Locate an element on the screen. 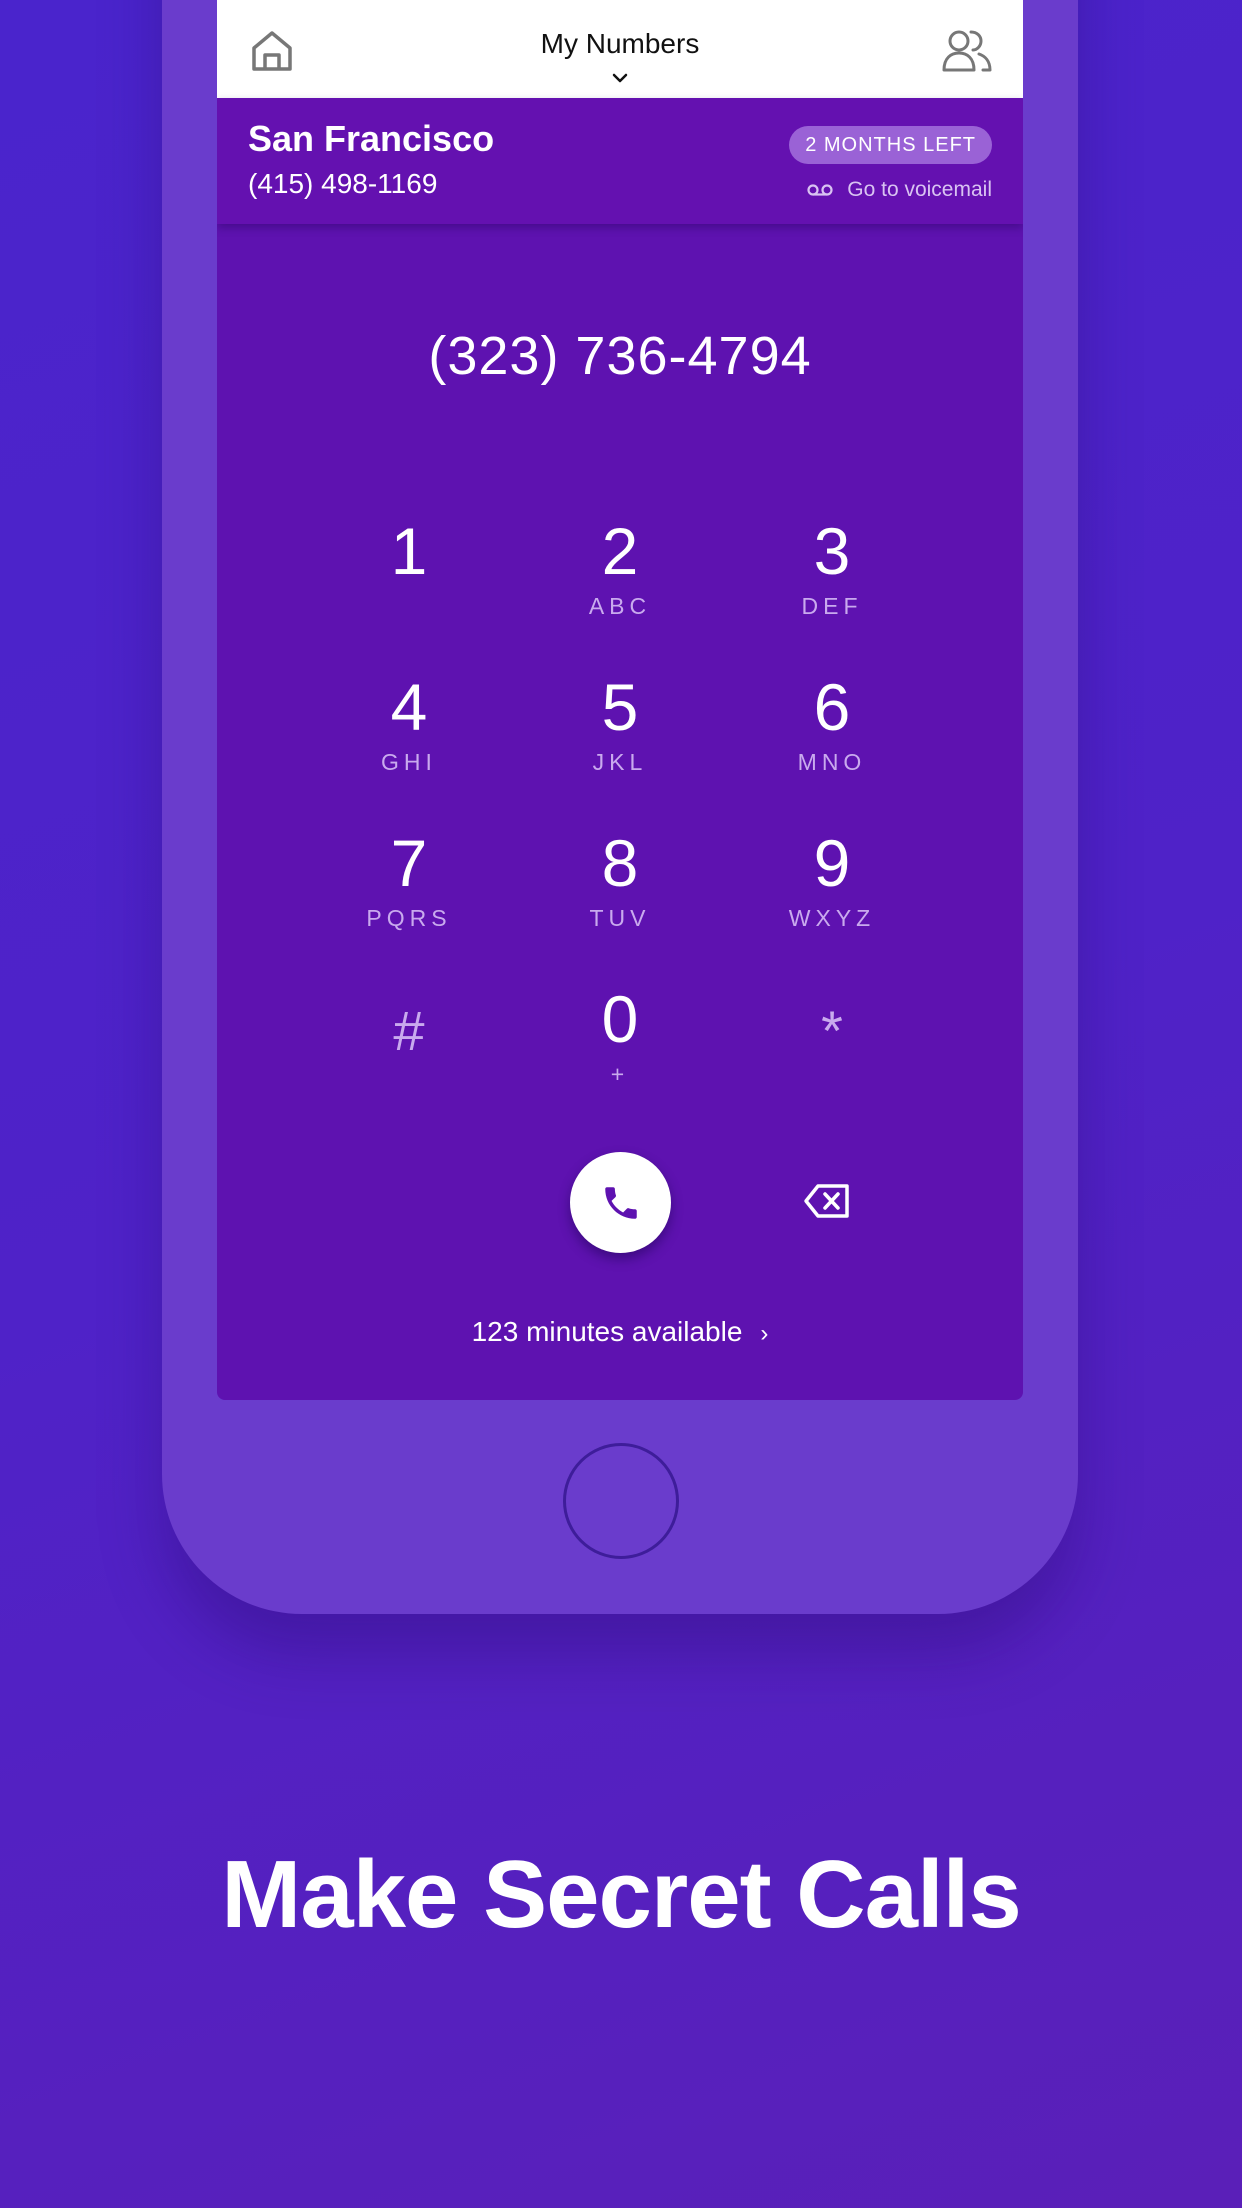 The height and width of the screenshot is (2208, 1242). key-4: 4 GHI is located at coordinates (409, 741).